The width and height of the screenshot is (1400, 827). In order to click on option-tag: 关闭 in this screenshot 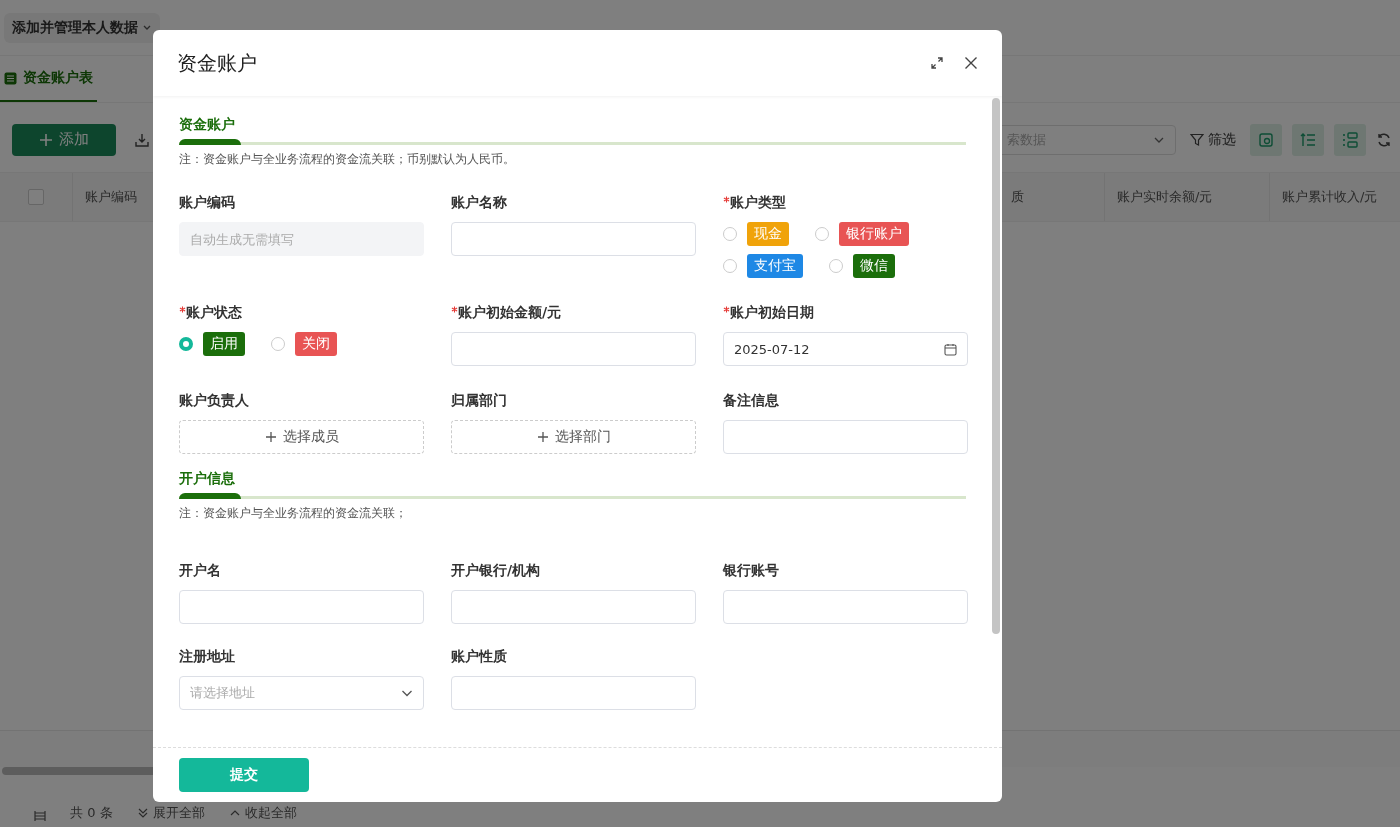, I will do `click(316, 344)`.